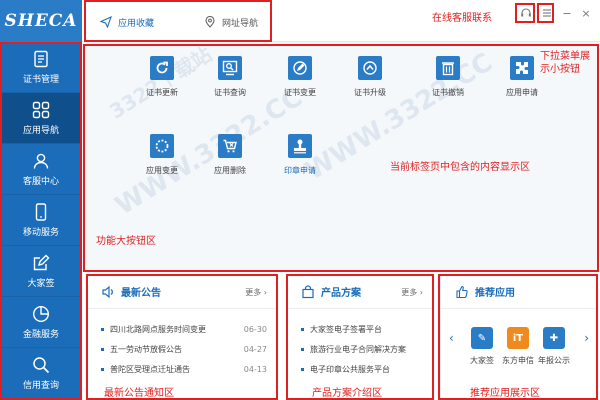  I want to click on tab-url-nav: 网址导航, so click(231, 22).